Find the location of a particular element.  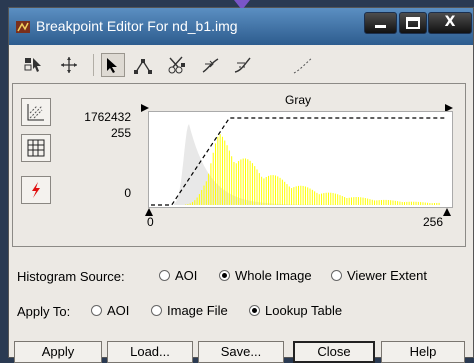

select-area-tool is located at coordinates (33, 65).